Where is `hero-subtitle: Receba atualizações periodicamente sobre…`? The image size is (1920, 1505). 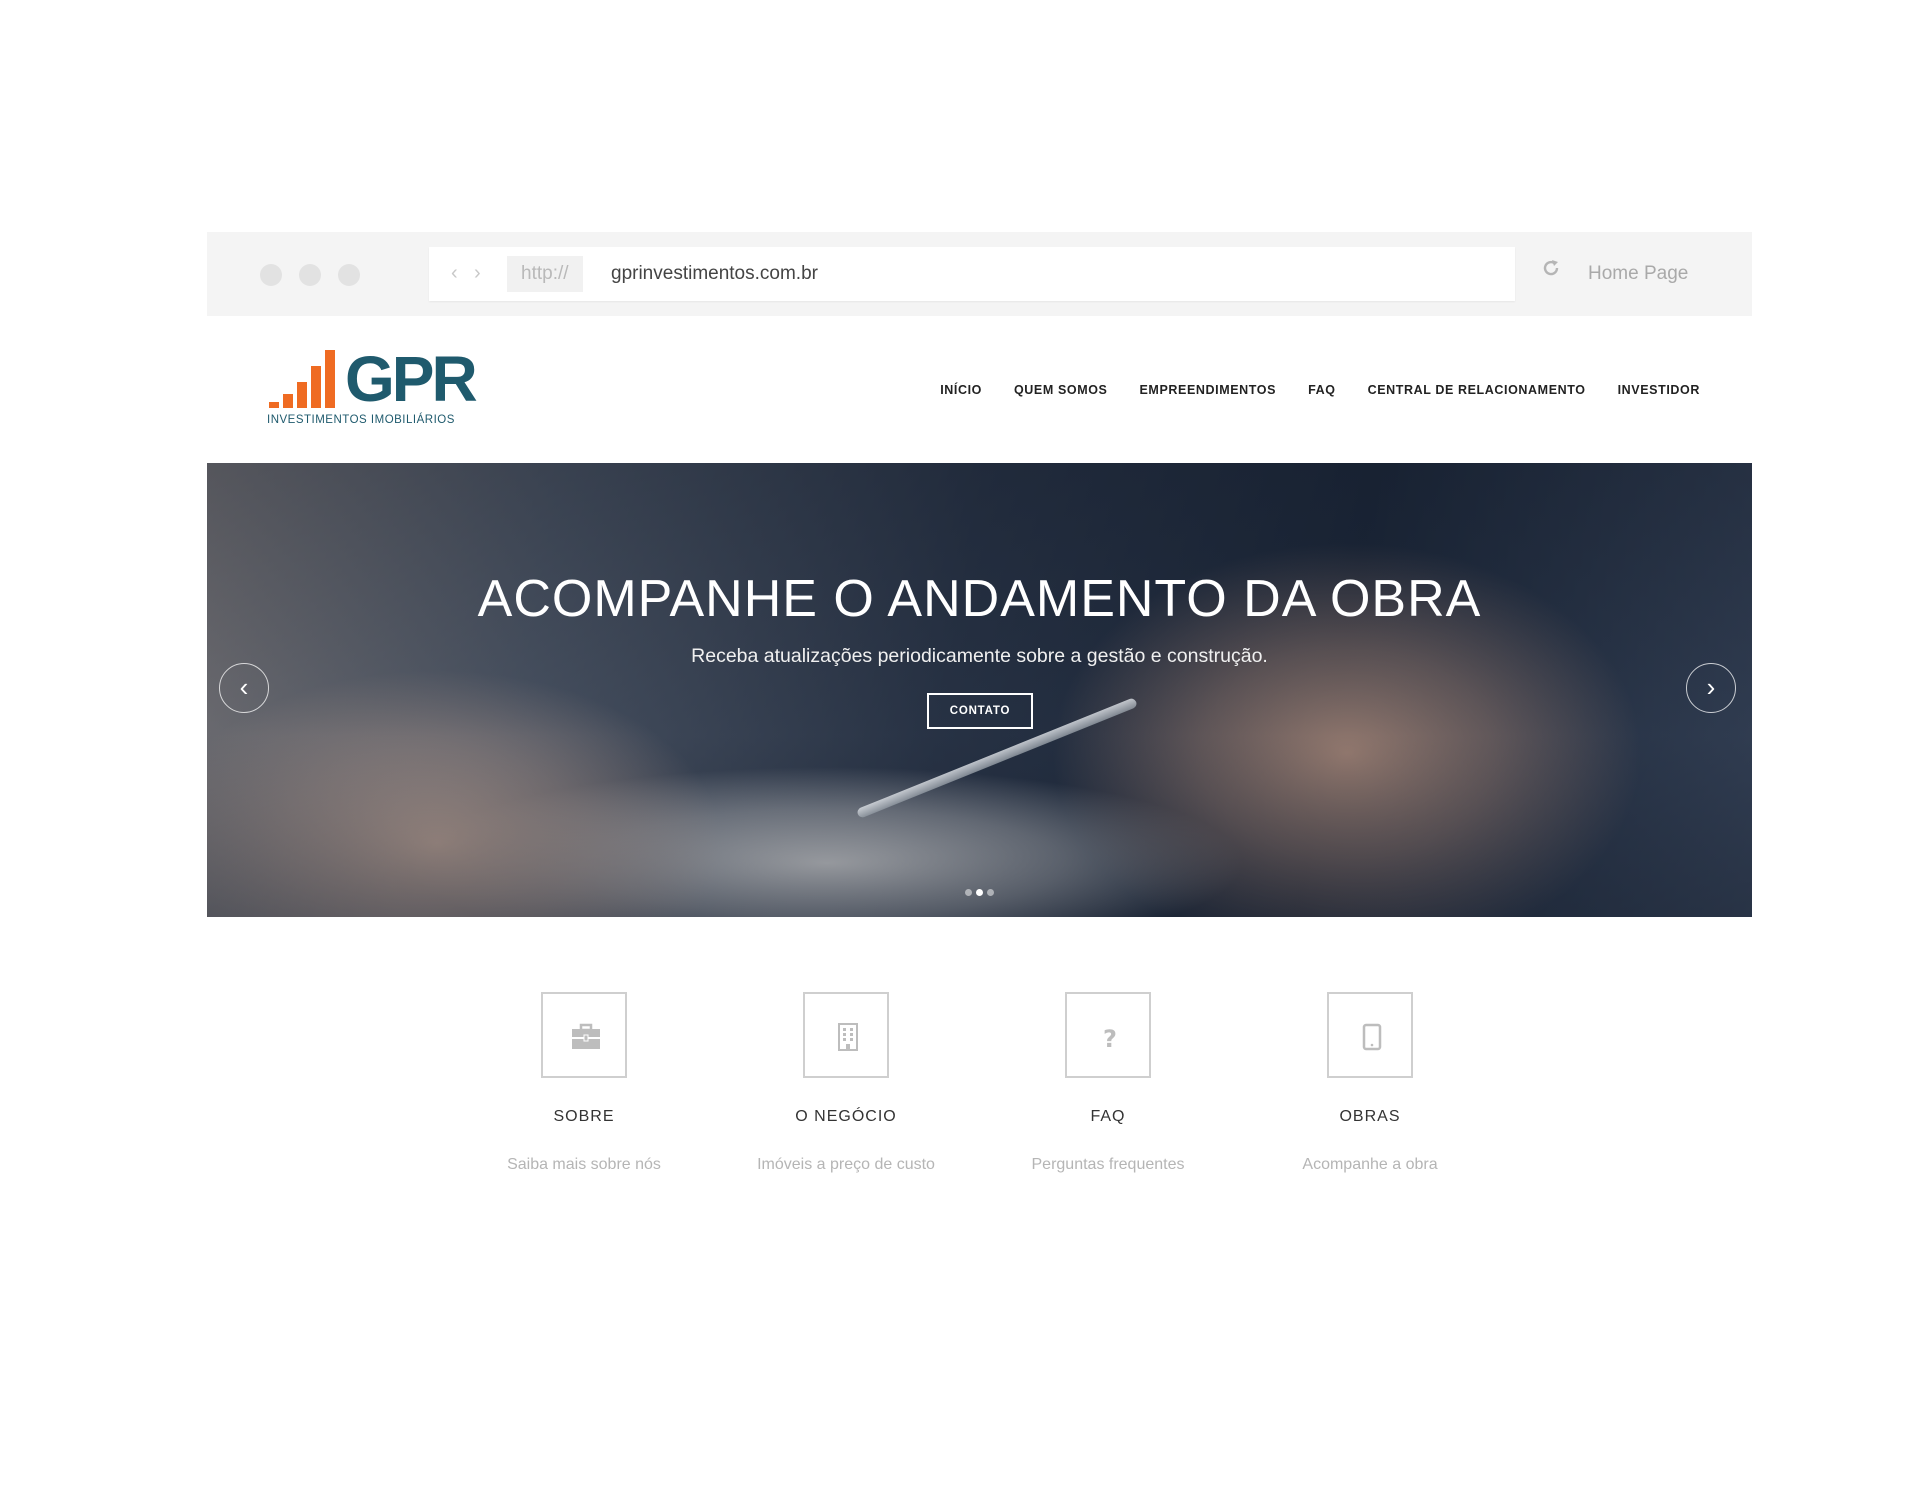 hero-subtitle: Receba atualizações periodicamente sobre… is located at coordinates (979, 656).